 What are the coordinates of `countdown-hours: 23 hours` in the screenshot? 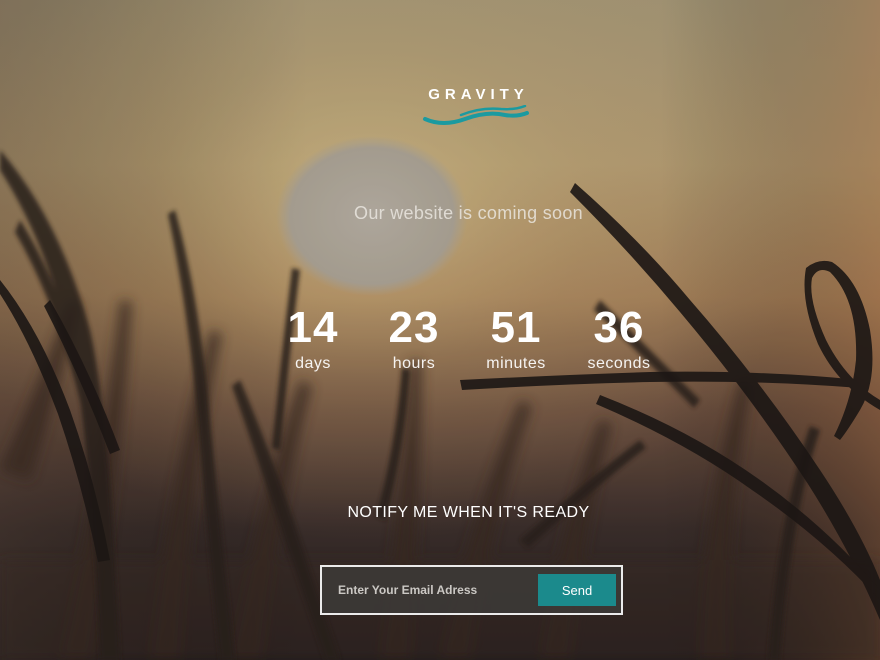 It's located at (414, 339).